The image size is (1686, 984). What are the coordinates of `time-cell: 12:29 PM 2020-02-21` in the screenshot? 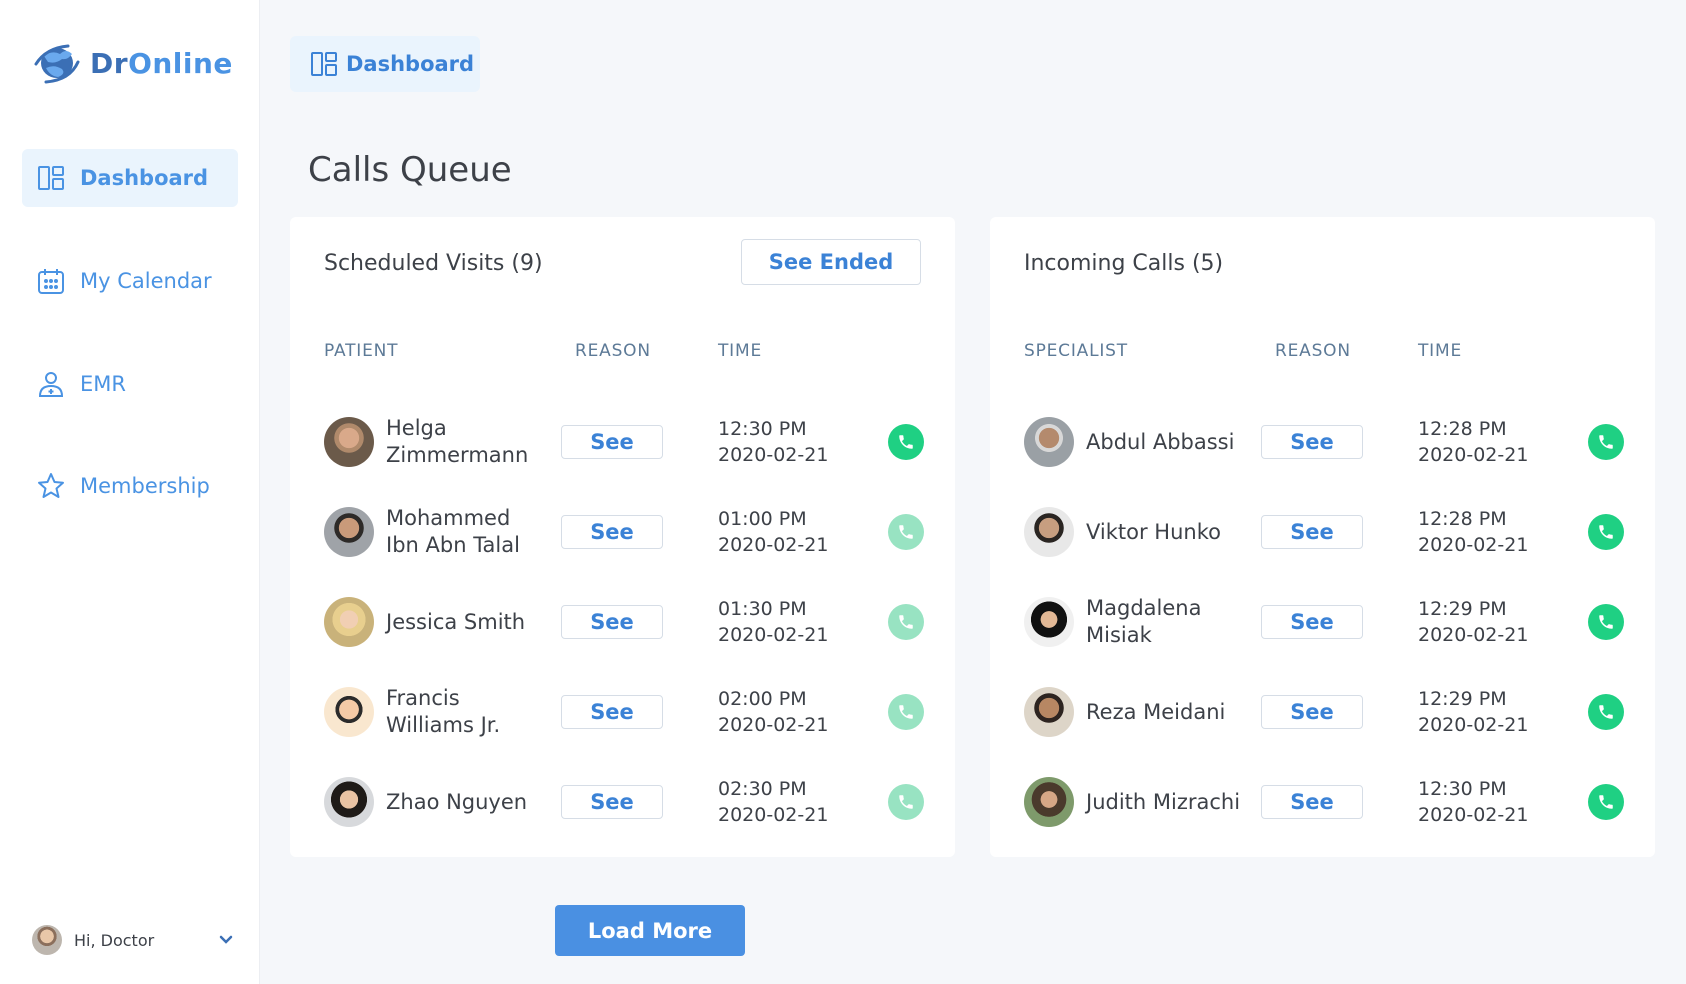 It's located at (1473, 622).